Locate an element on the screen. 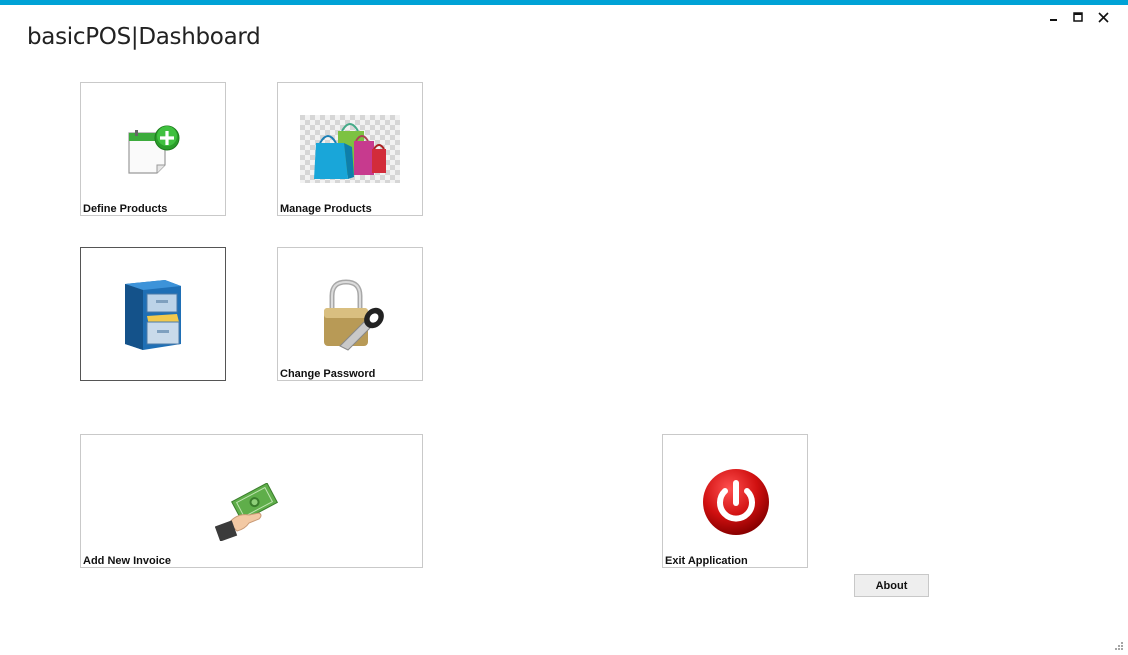 This screenshot has height=655, width=1128. exit-application-label: Exit Application is located at coordinates (706, 561).